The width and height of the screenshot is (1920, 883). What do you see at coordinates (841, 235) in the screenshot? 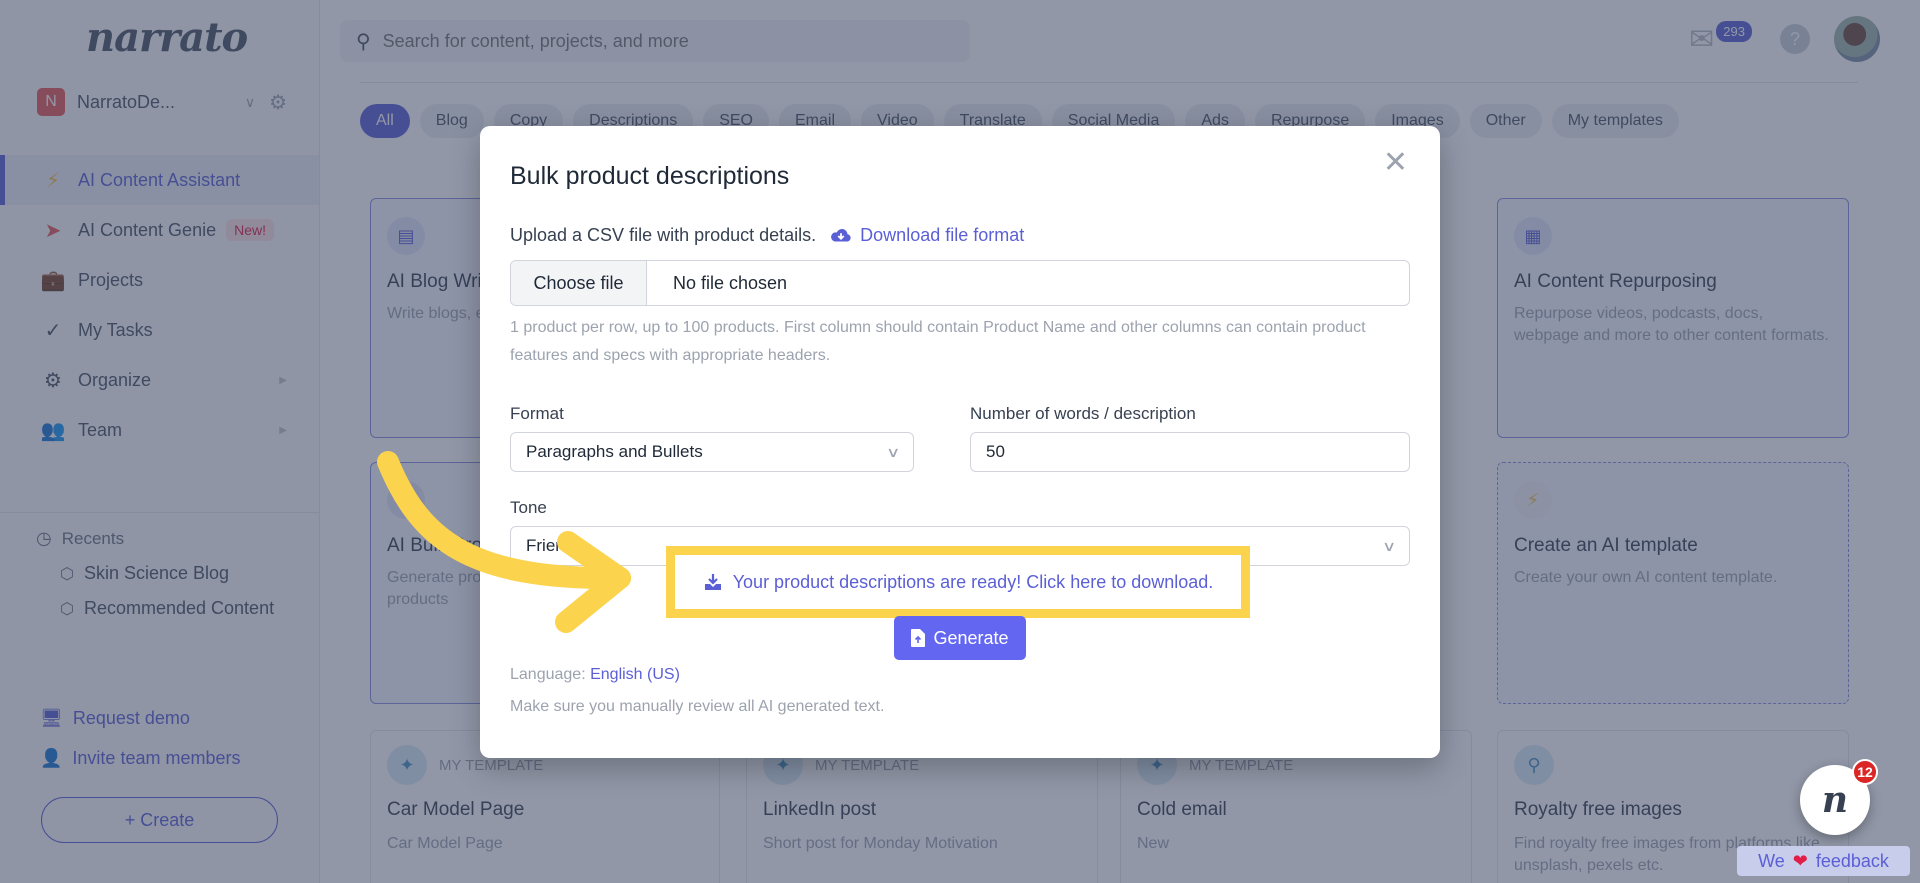
I see `cloud-download-icon` at bounding box center [841, 235].